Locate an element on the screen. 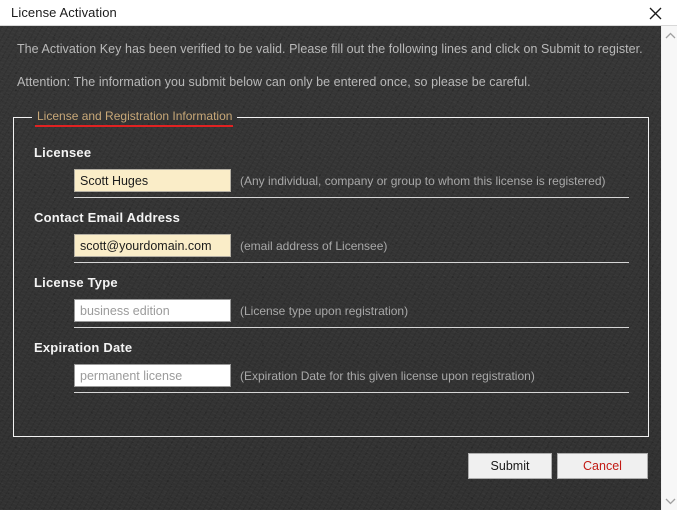 This screenshot has height=510, width=677. vertical-scrollbar is located at coordinates (669, 268).